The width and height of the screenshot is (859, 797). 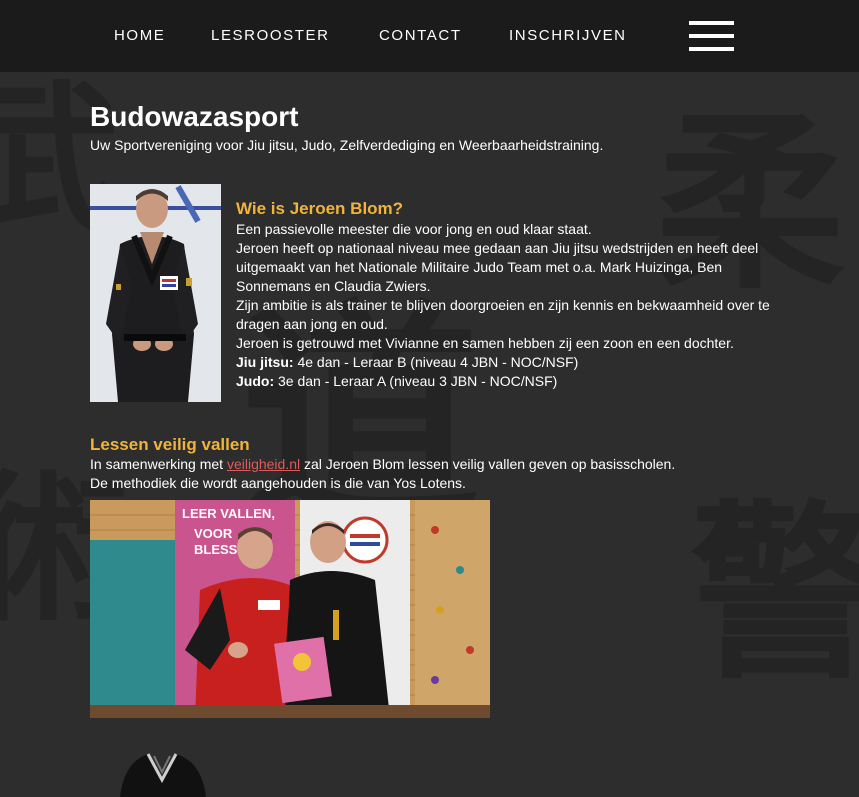 What do you see at coordinates (194, 116) in the screenshot?
I see `site-title: Budowazasport` at bounding box center [194, 116].